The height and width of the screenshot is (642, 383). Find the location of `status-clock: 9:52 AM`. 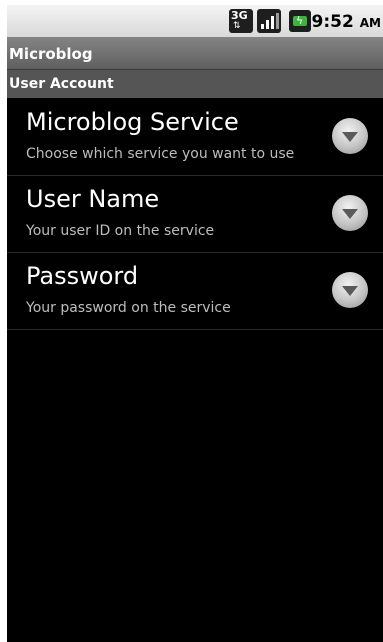

status-clock: 9:52 AM is located at coordinates (346, 22).